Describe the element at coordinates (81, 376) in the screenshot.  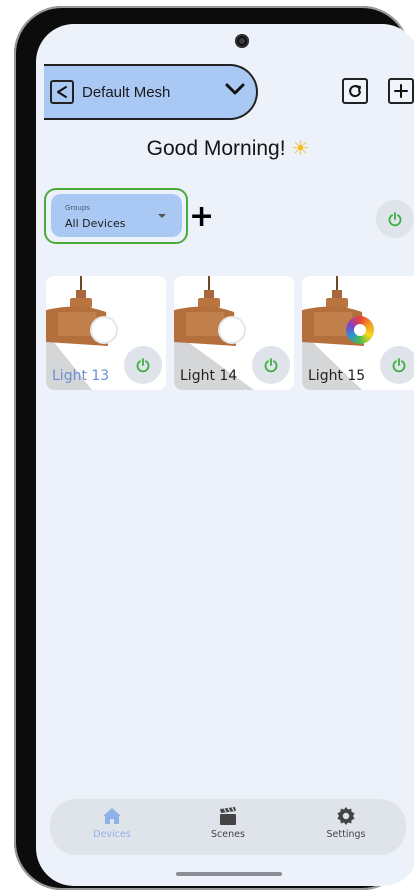
I see `device-name: Light 13` at that location.